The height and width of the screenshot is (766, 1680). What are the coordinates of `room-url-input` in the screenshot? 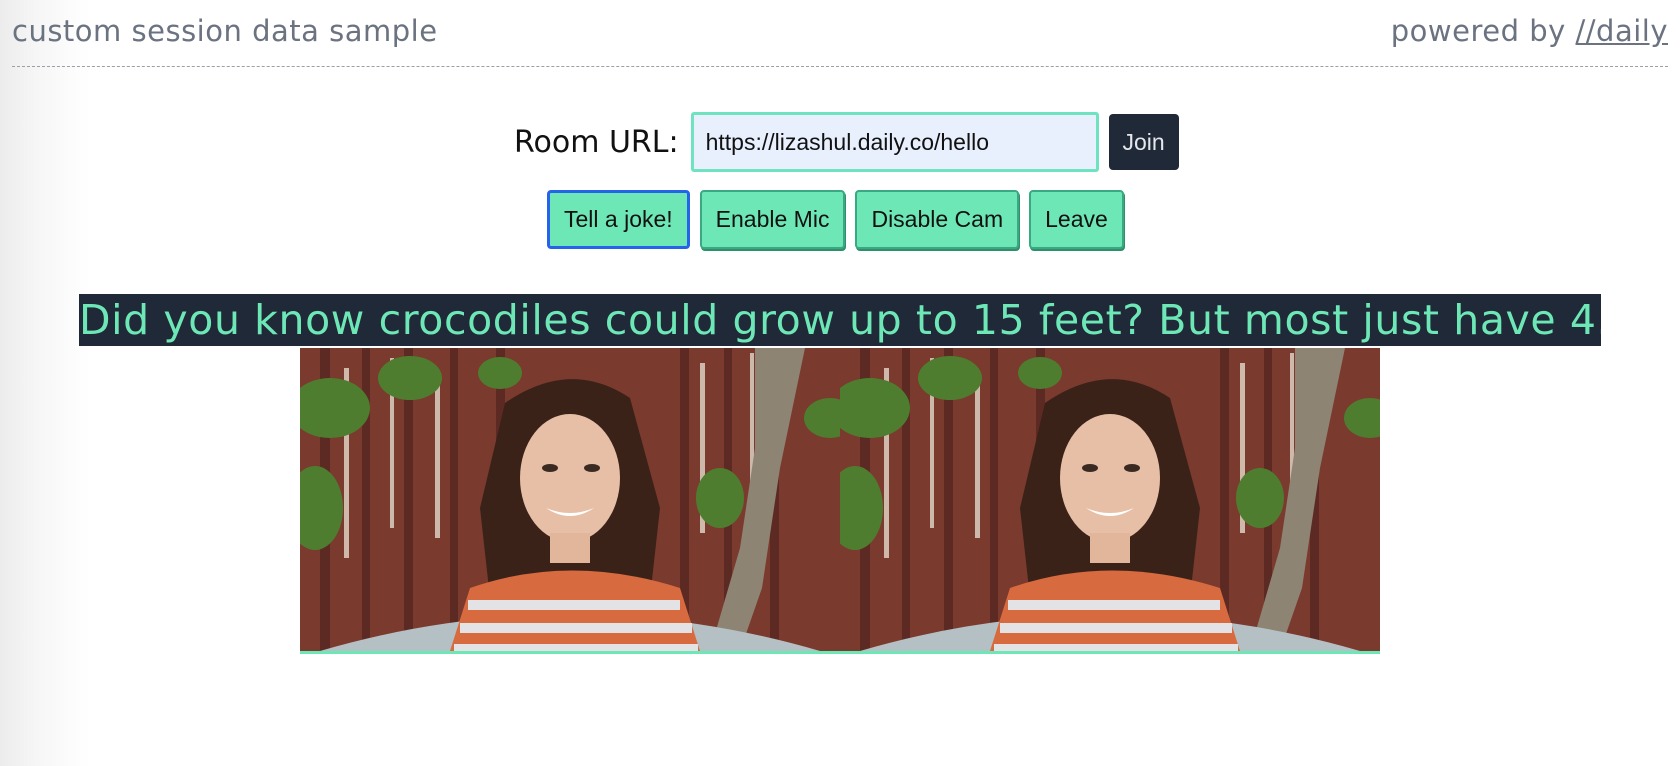 It's located at (894, 142).